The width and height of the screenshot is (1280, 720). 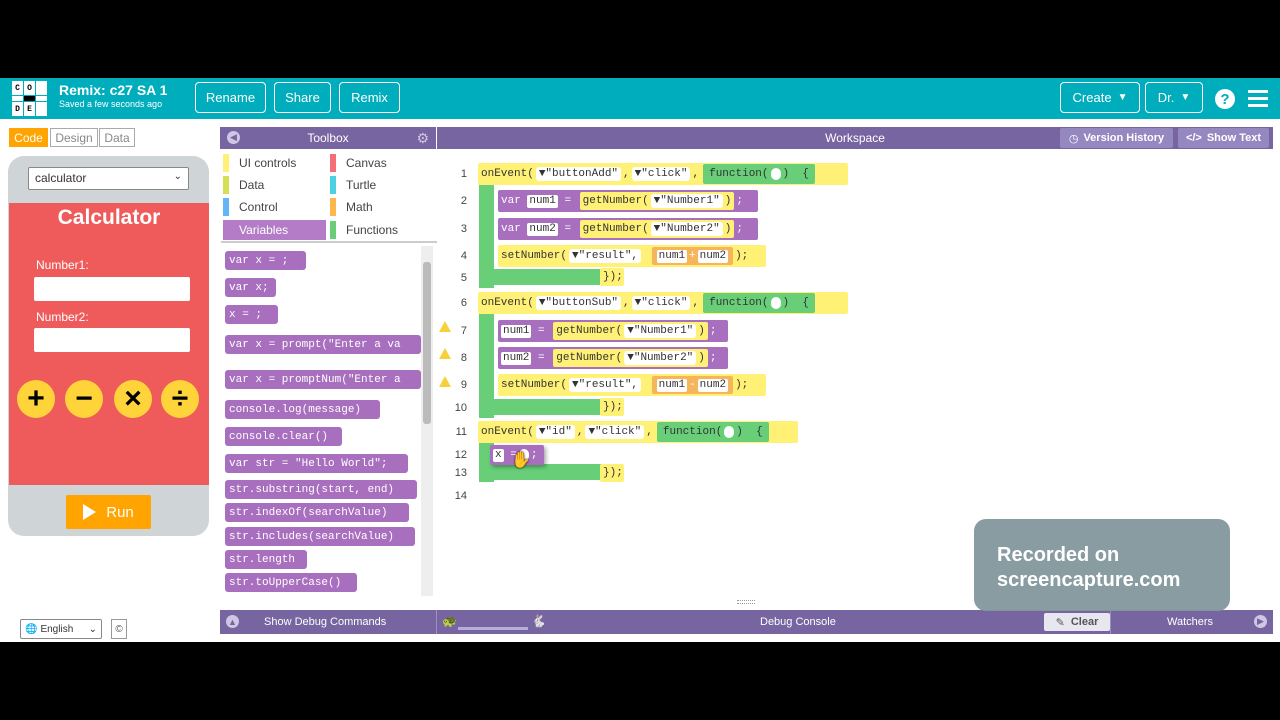 What do you see at coordinates (302, 409) in the screenshot?
I see `toolbox-block-console-log: console.log(message)` at bounding box center [302, 409].